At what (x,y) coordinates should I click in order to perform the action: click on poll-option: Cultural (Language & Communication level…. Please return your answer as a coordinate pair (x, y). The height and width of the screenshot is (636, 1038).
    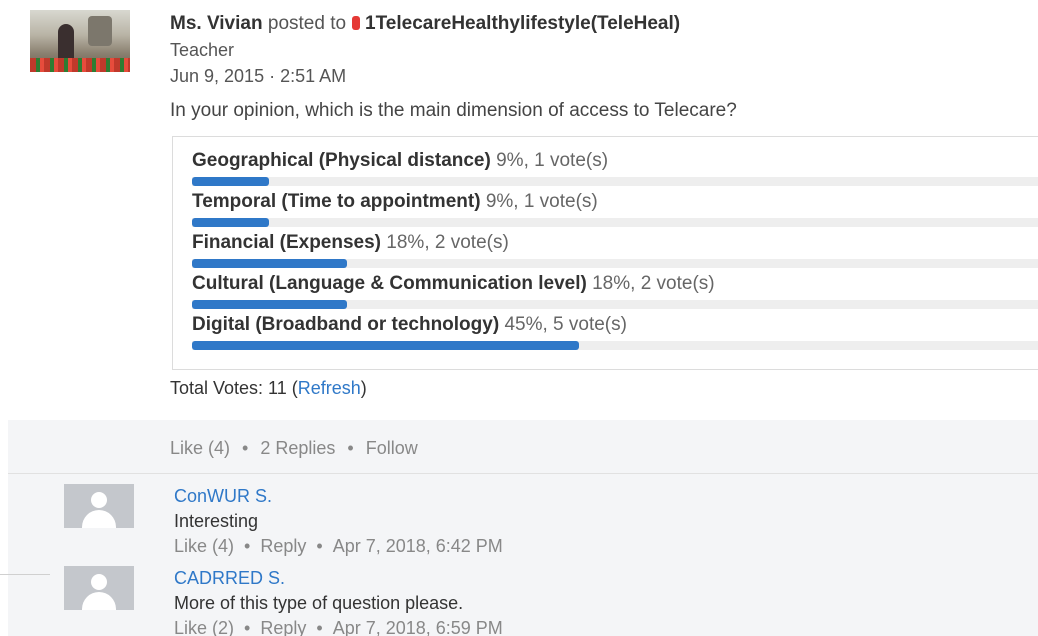
    Looking at the image, I should click on (615, 292).